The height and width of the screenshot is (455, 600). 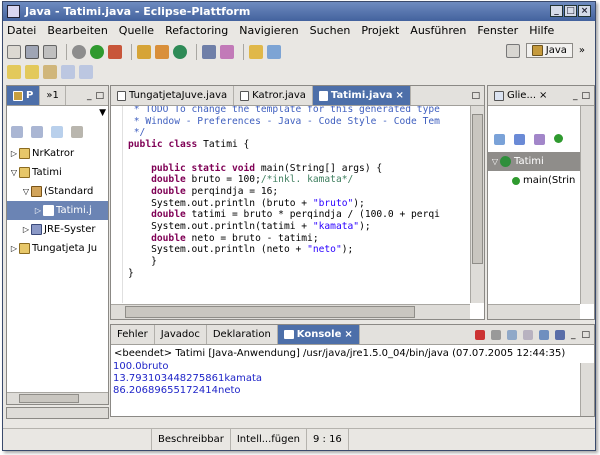 What do you see at coordinates (50, 52) in the screenshot?
I see `print-icon` at bounding box center [50, 52].